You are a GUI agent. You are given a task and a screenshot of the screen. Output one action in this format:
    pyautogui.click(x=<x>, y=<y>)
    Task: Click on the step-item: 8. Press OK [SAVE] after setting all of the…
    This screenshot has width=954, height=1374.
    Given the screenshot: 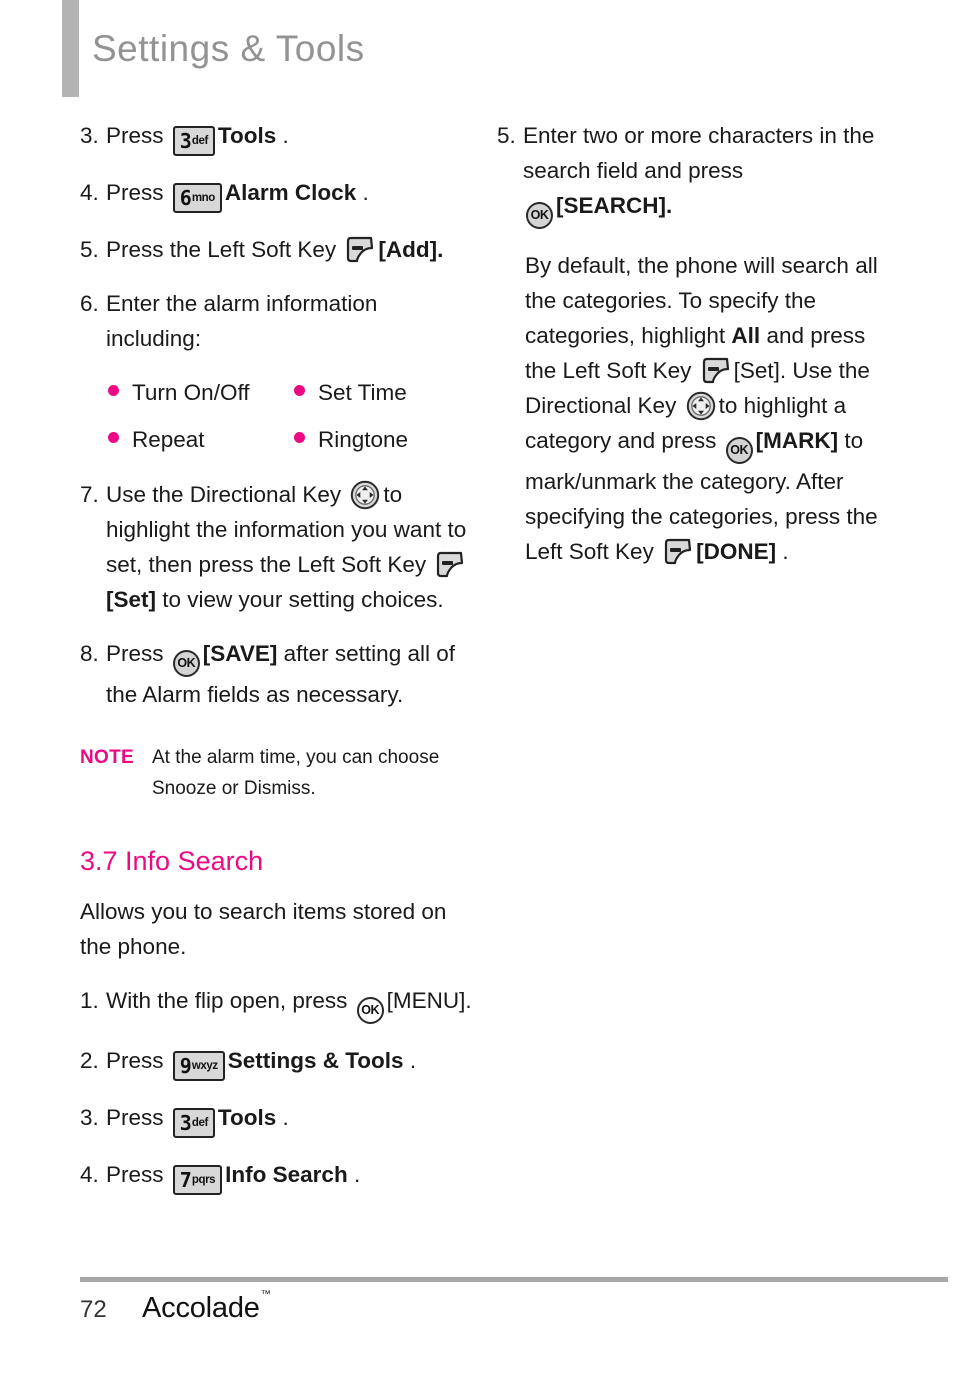 What is the action you would take?
    pyautogui.click(x=276, y=674)
    